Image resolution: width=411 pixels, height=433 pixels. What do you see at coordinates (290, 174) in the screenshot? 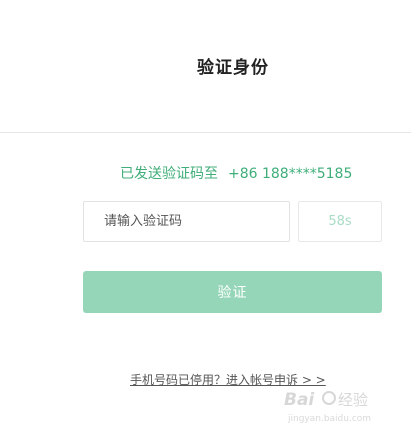
I see `masked-phone-number: +86 188****5185` at bounding box center [290, 174].